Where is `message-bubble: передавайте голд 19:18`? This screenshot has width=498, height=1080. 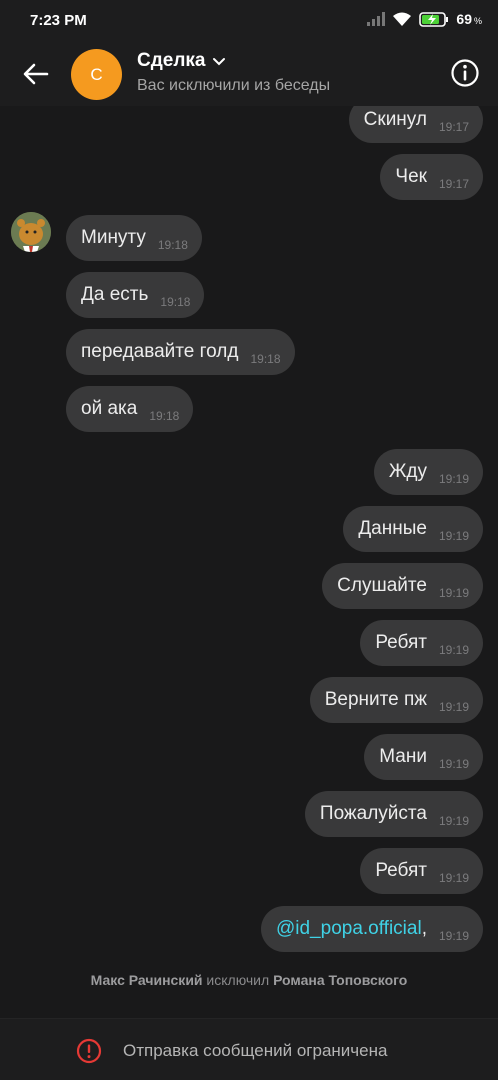 message-bubble: передавайте голд 19:18 is located at coordinates (180, 352).